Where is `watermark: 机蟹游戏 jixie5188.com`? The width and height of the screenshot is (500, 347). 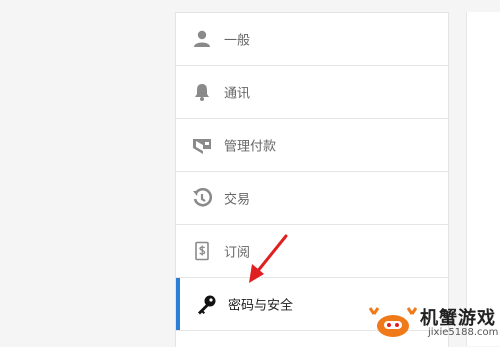
watermark: 机蟹游戏 jixie5188.com is located at coordinates (431, 322).